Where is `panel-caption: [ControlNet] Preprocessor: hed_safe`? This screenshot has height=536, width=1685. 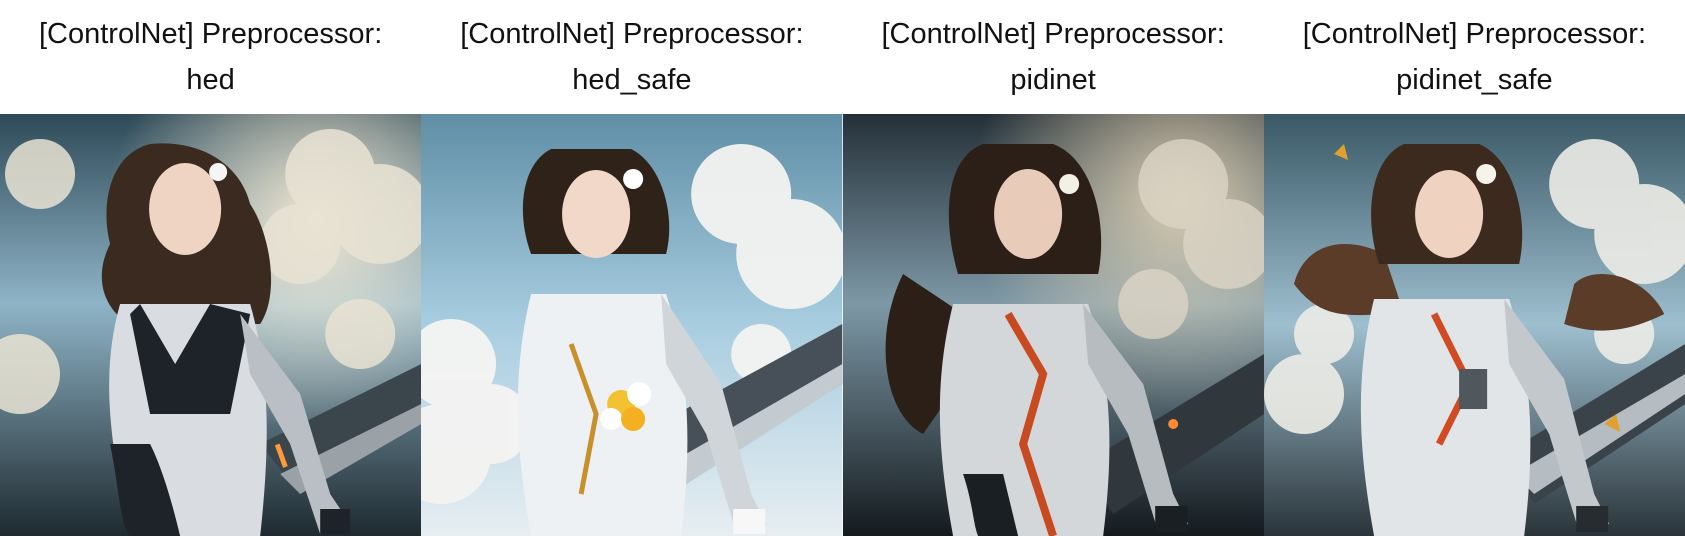
panel-caption: [ControlNet] Preprocessor: hed_safe is located at coordinates (632, 57).